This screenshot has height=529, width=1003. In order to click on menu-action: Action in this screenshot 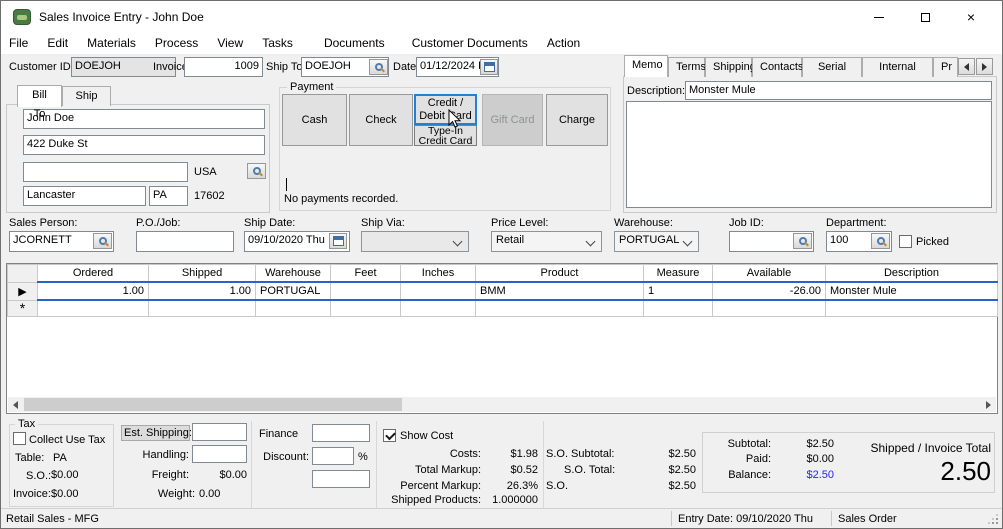, I will do `click(563, 43)`.